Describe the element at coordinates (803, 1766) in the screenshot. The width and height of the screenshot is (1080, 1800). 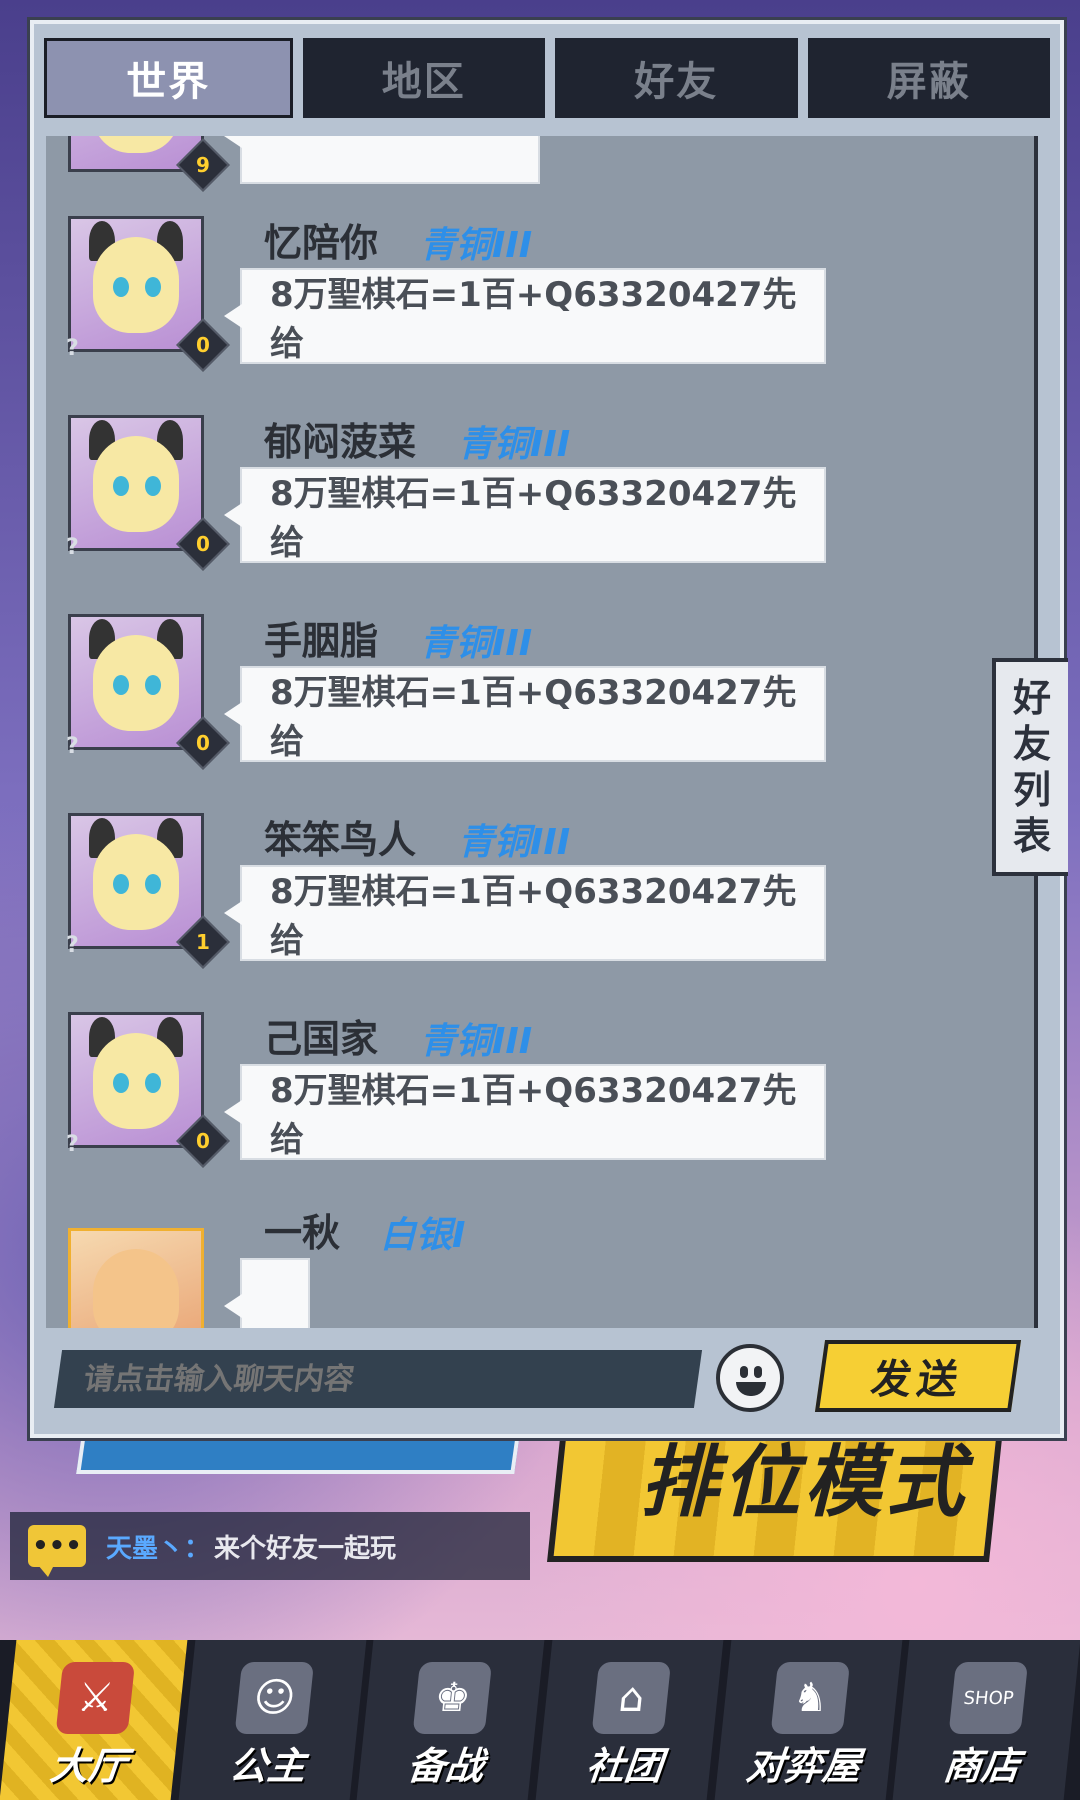
I see `nav-label: 对弈屋` at that location.